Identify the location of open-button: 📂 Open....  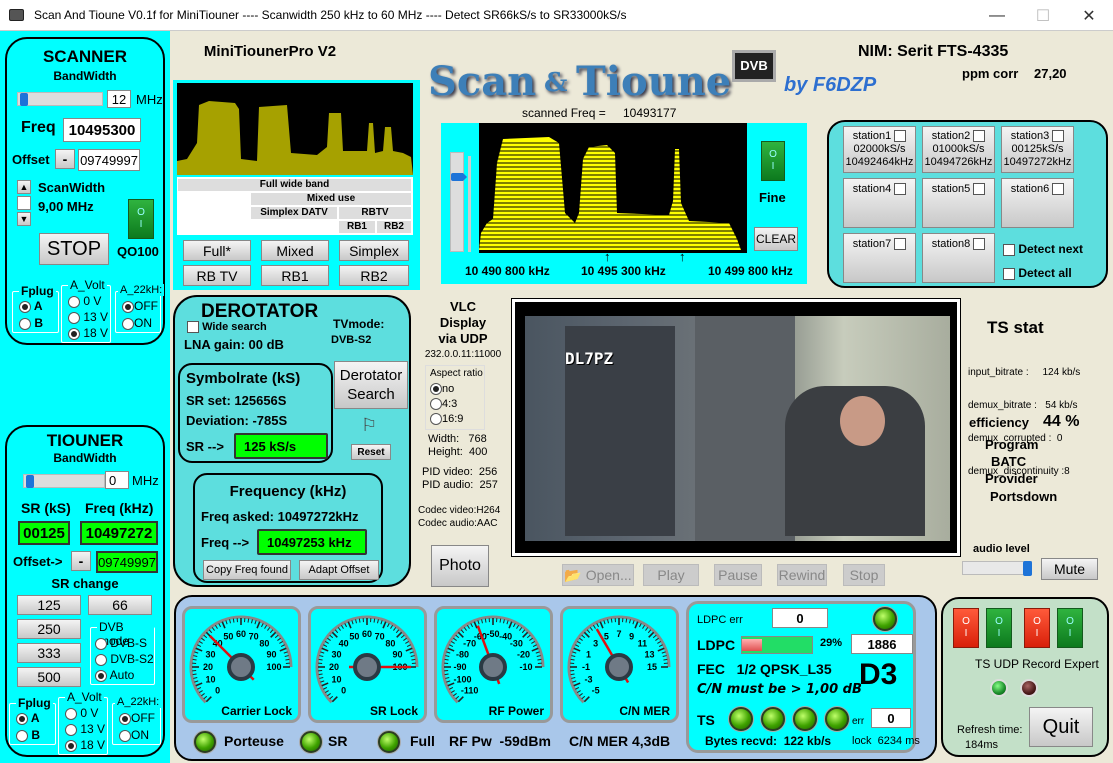
(598, 575).